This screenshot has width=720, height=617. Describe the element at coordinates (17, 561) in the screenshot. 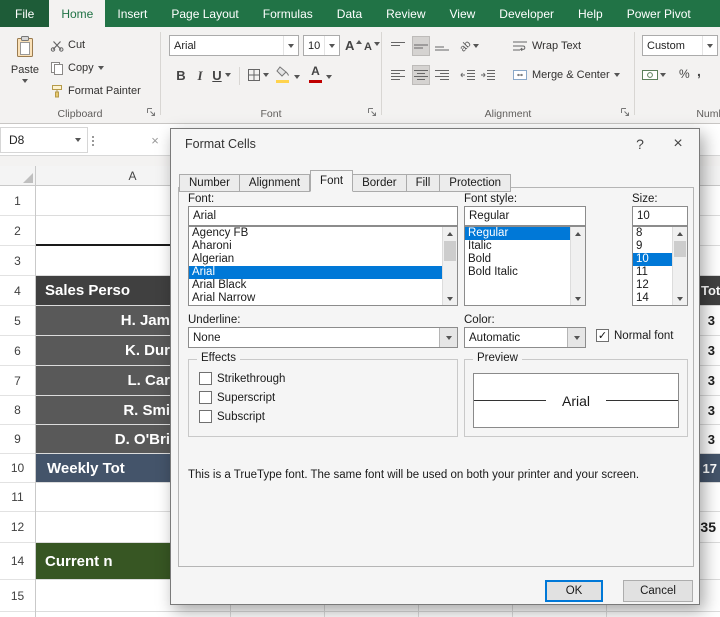

I see `row-header-14: 14` at that location.